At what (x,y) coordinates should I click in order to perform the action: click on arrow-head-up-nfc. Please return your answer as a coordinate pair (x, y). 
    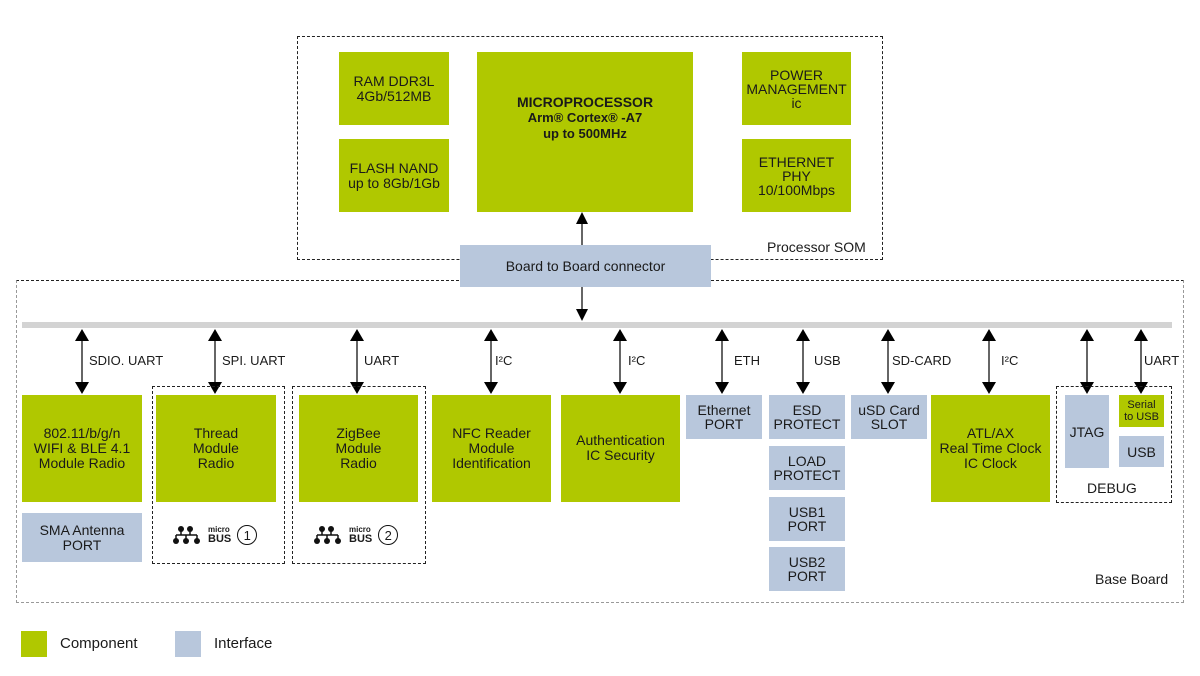
    Looking at the image, I should click on (491, 335).